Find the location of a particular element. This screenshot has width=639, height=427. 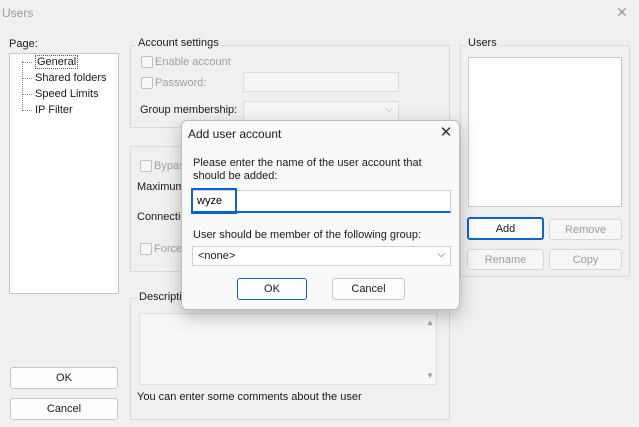

tree-item-ip-filter: IP Filter is located at coordinates (41, 110).